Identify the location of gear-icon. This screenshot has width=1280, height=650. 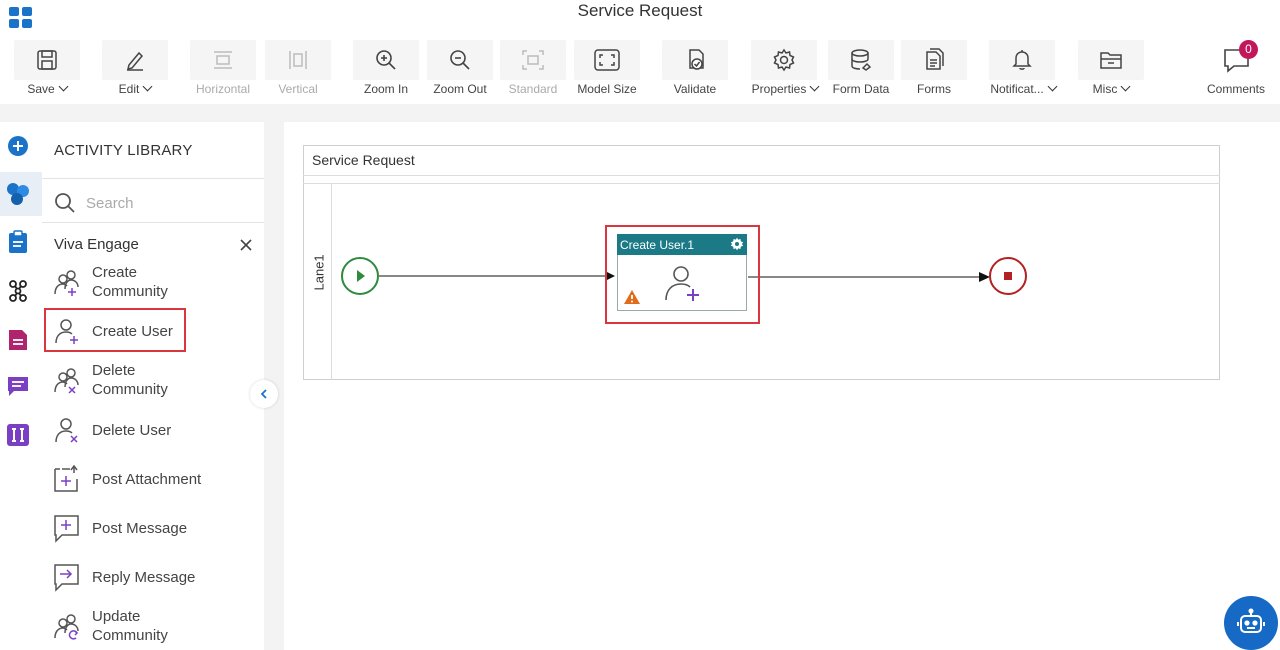
(737, 246).